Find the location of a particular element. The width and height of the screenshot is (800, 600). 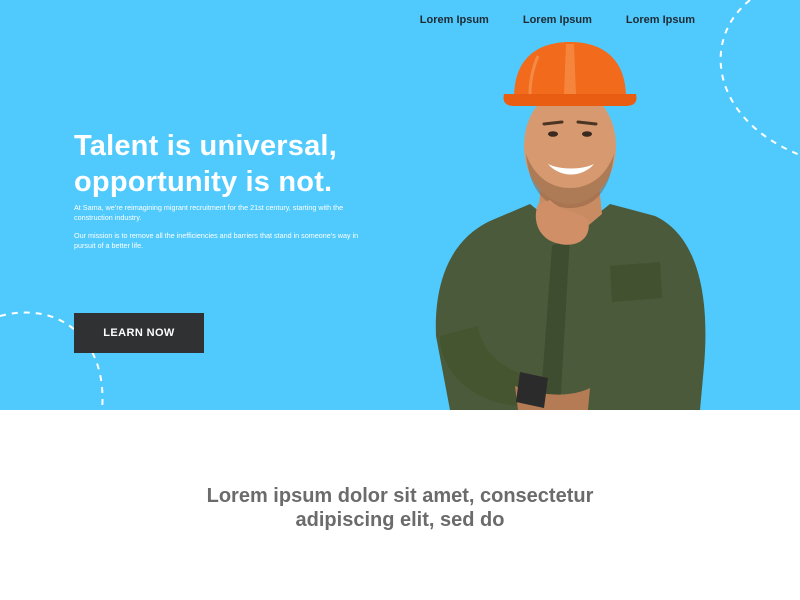

hero-headline-line-2: opportunity is not. is located at coordinates (203, 182).